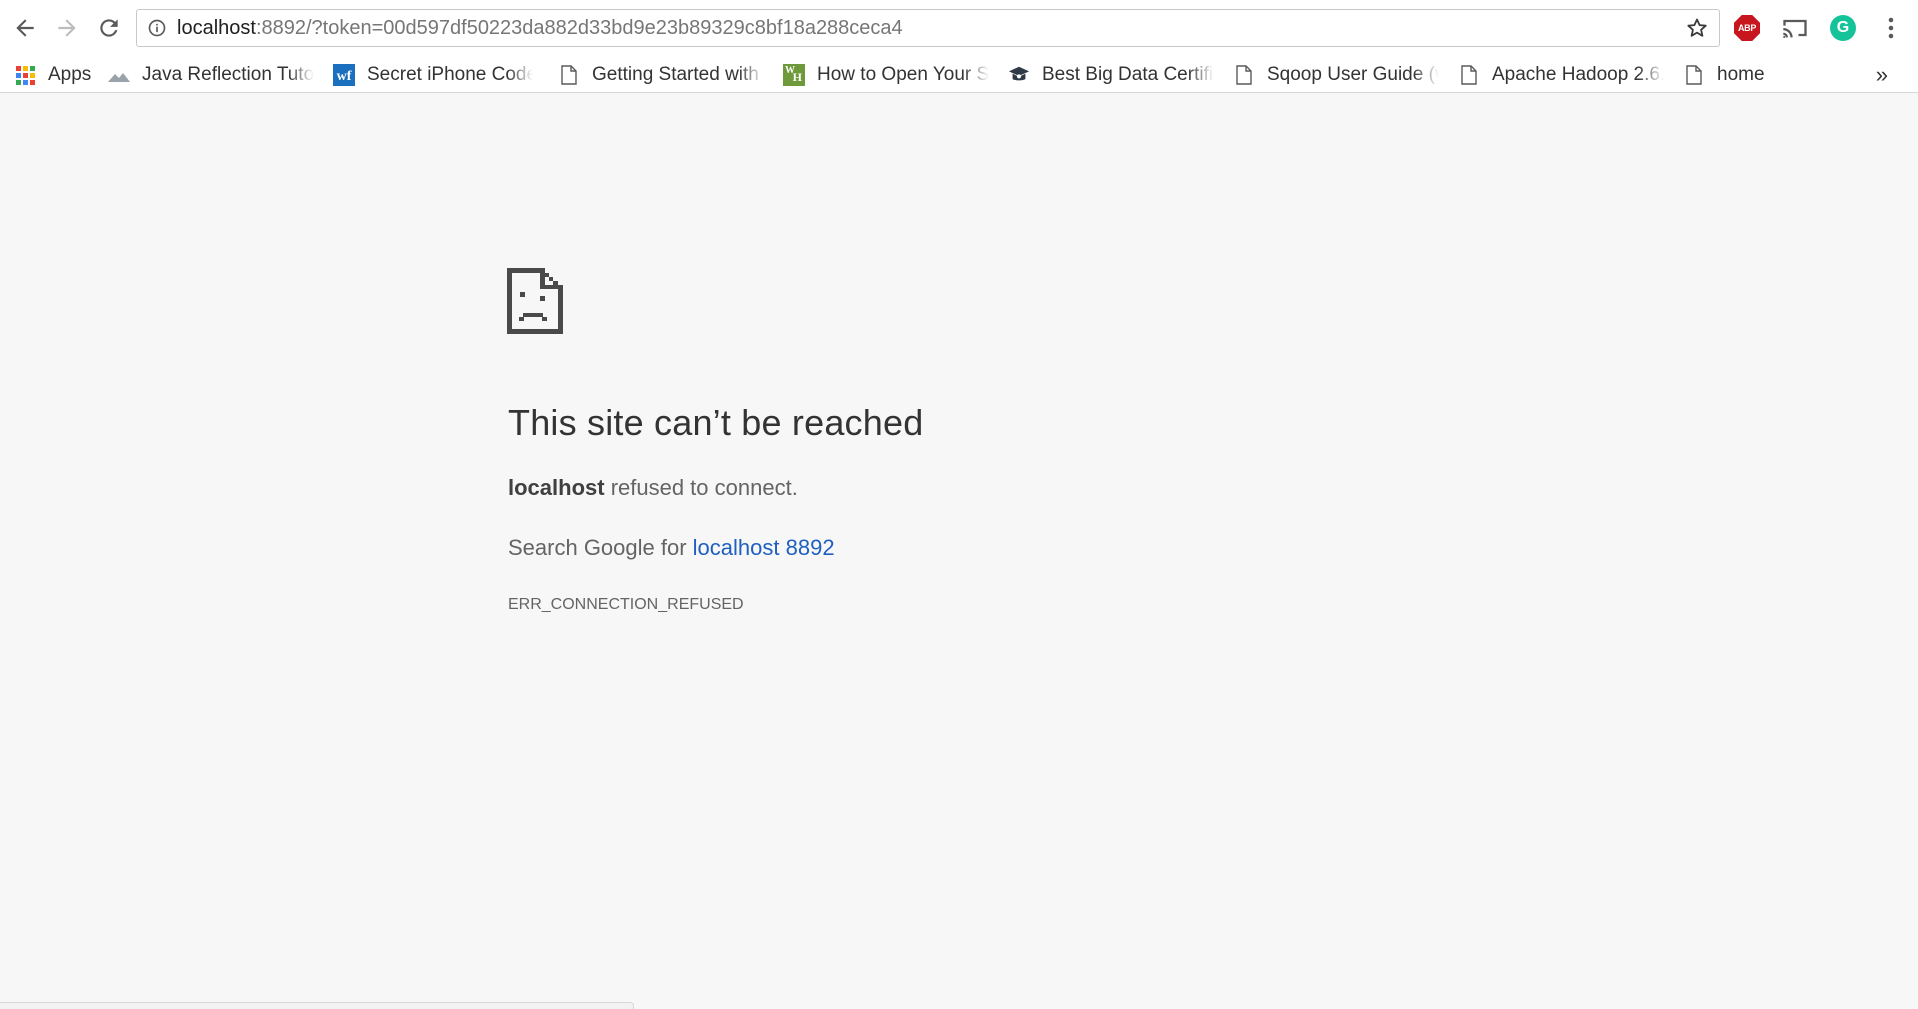  What do you see at coordinates (764, 547) in the screenshot?
I see `search-google-link: localhost 8892` at bounding box center [764, 547].